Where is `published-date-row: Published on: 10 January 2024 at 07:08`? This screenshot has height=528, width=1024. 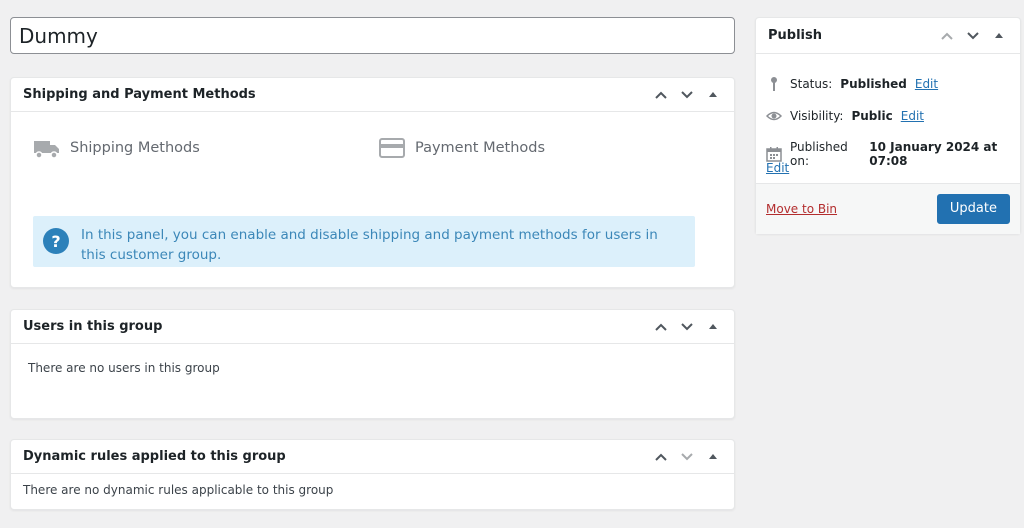 published-date-row: Published on: 10 January 2024 at 07:08 is located at coordinates (893, 154).